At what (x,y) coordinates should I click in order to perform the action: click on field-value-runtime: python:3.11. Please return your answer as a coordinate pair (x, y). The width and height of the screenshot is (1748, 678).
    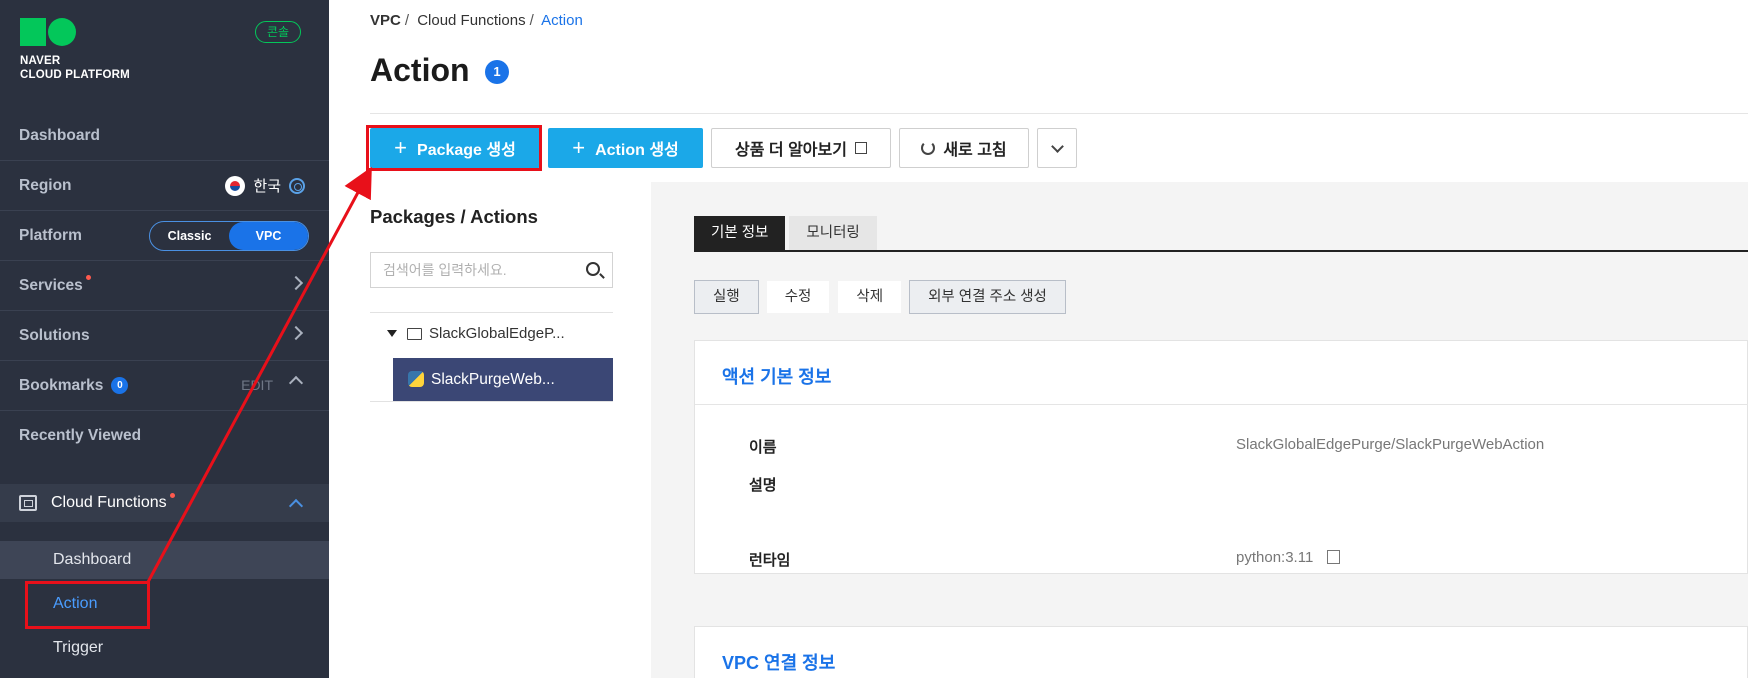
    Looking at the image, I should click on (1288, 557).